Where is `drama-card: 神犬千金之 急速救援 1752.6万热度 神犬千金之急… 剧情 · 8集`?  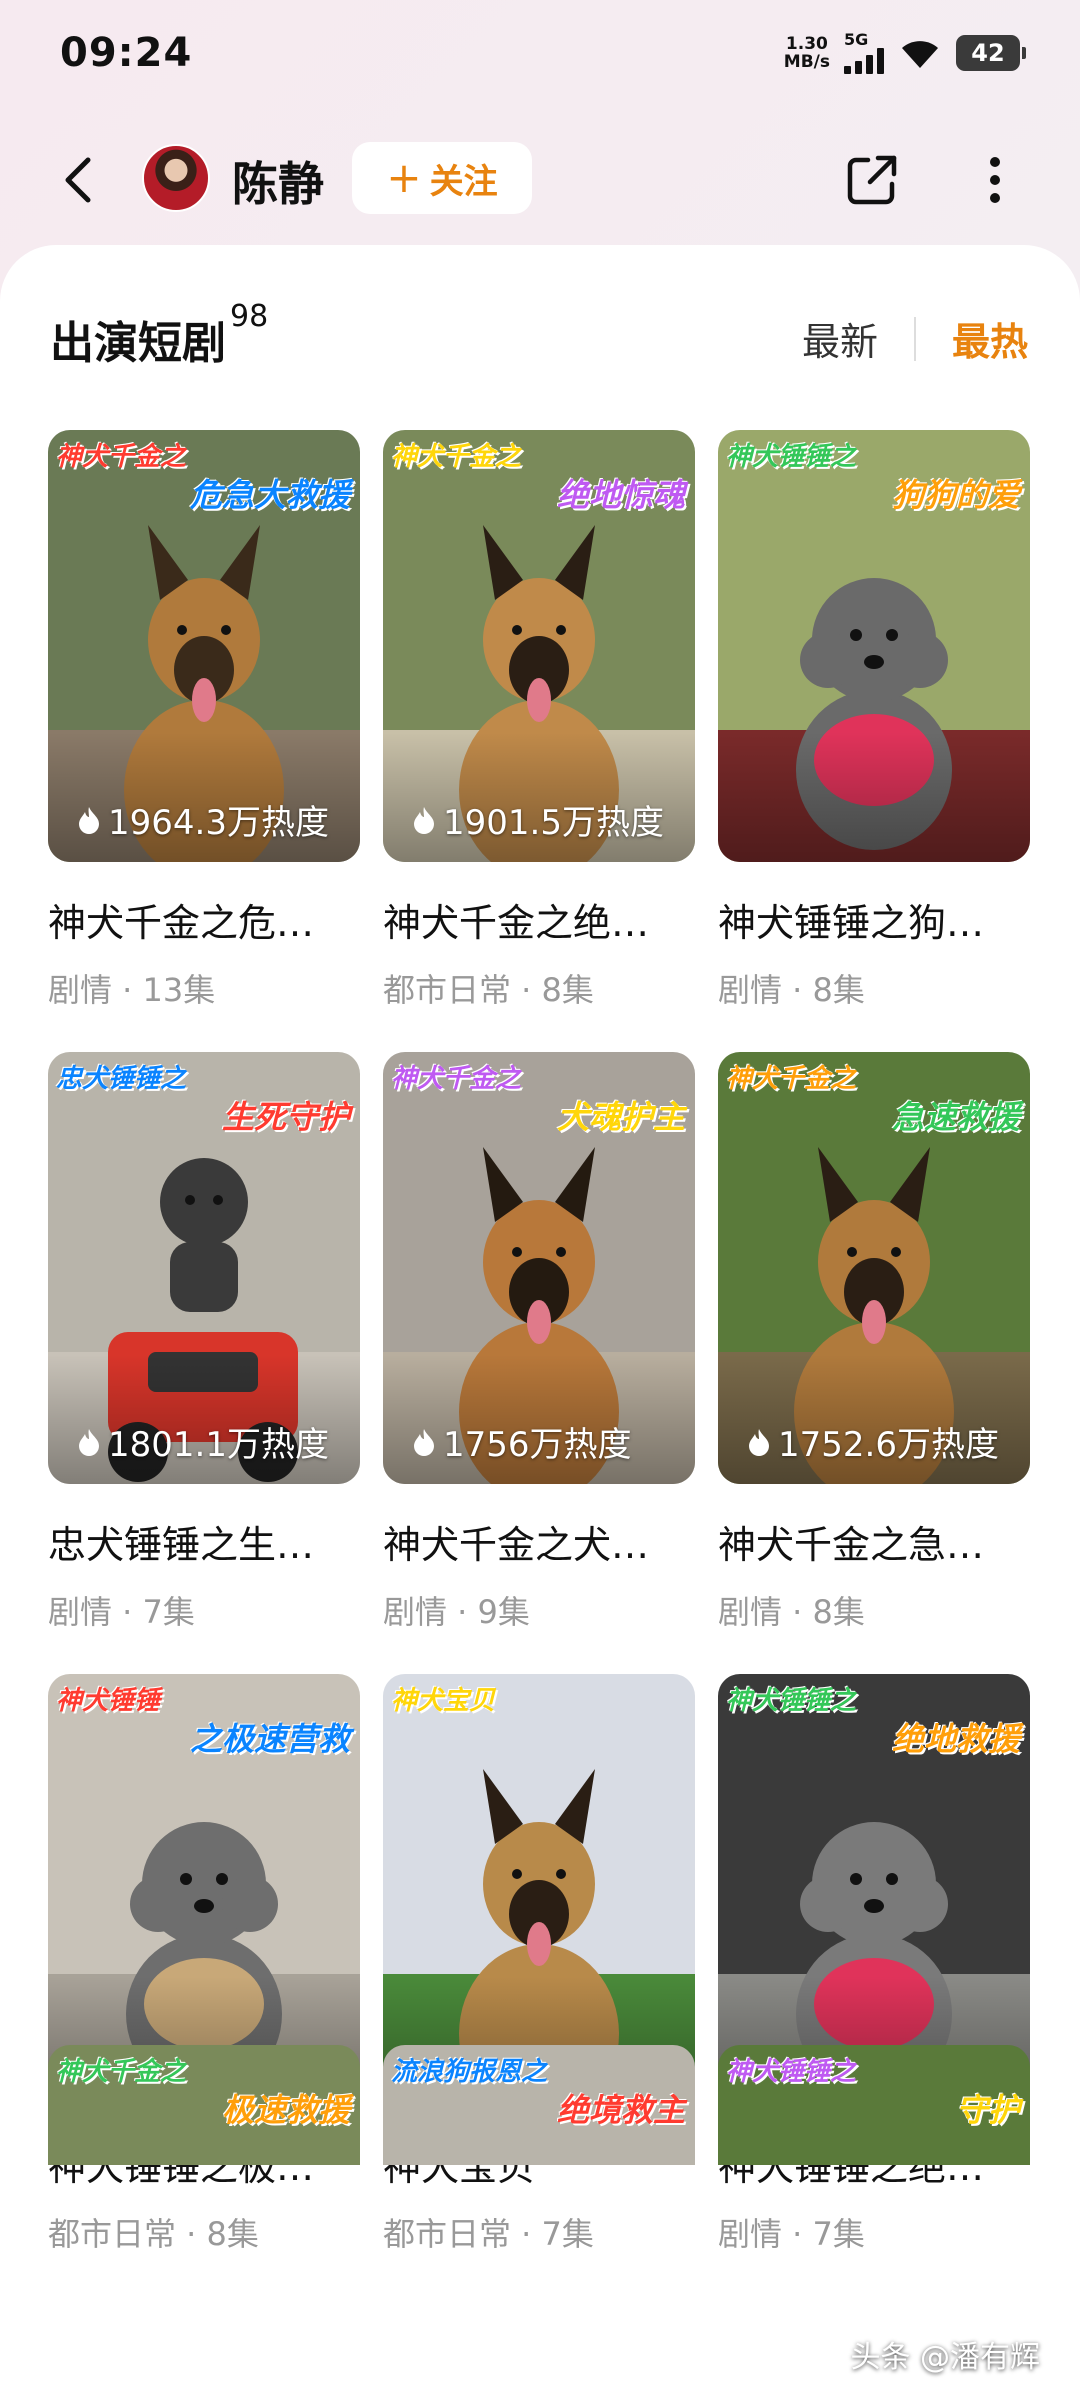
drama-card: 神犬千金之 急速救援 1752.6万热度 神犬千金之急… 剧情 · 8集 is located at coordinates (874, 1363).